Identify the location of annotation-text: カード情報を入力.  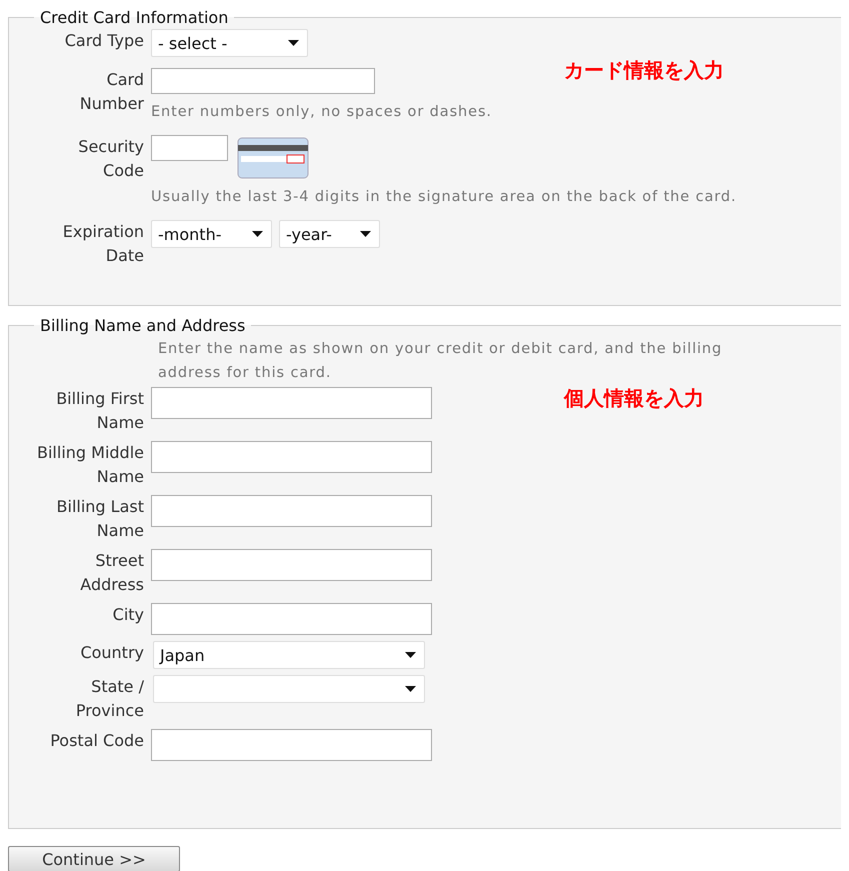
(644, 70).